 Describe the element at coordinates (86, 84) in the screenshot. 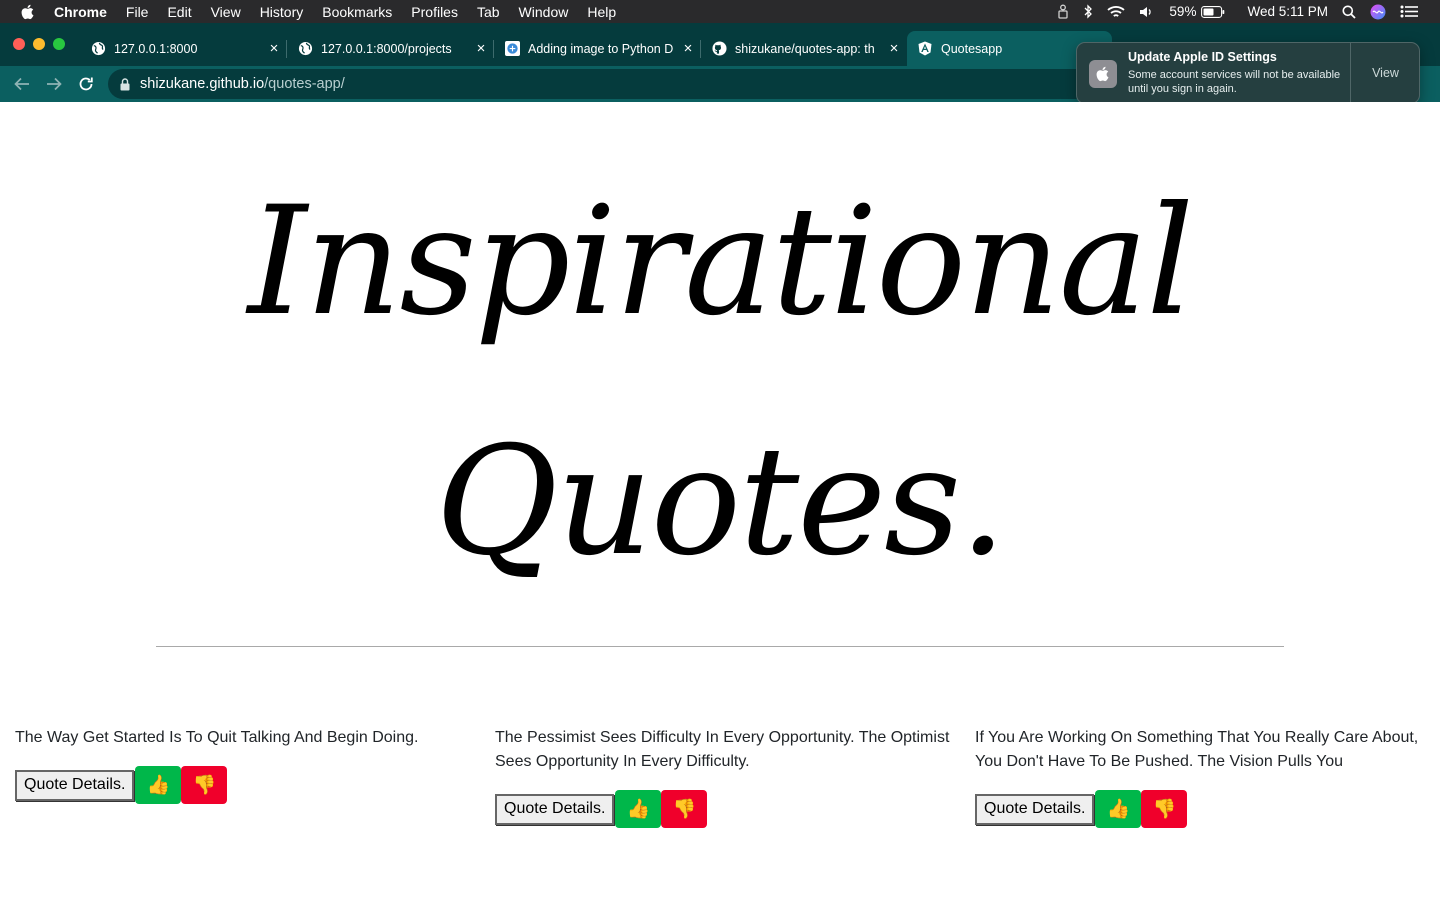

I see `reload-icon` at that location.